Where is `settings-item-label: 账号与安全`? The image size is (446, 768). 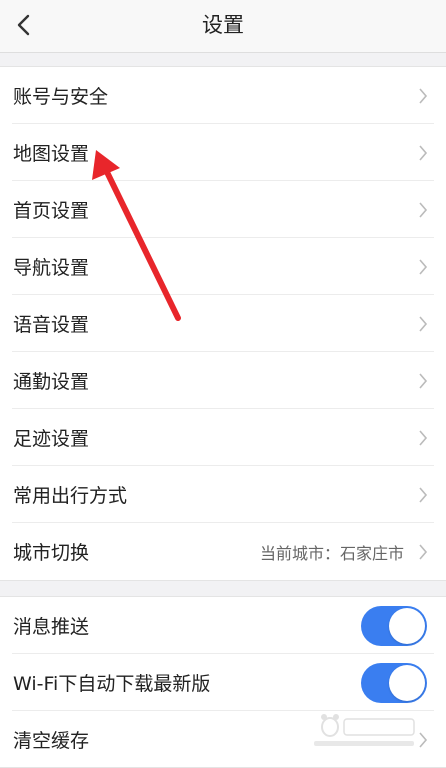 settings-item-label: 账号与安全 is located at coordinates (61, 97).